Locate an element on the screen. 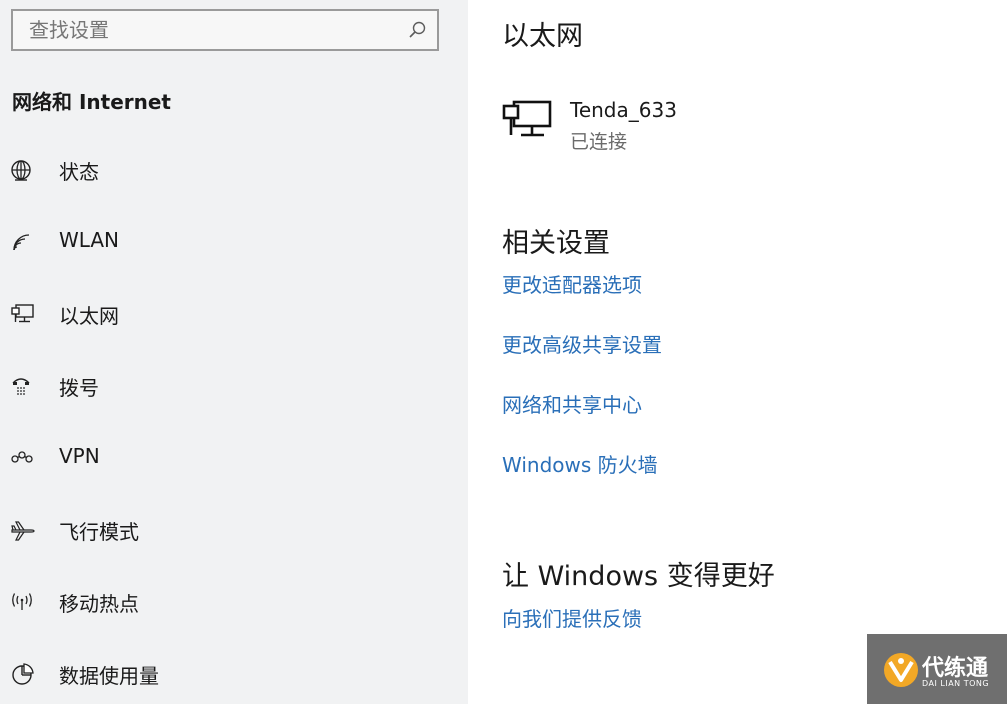 The width and height of the screenshot is (1007, 704). dialup-icon is located at coordinates (21, 386).